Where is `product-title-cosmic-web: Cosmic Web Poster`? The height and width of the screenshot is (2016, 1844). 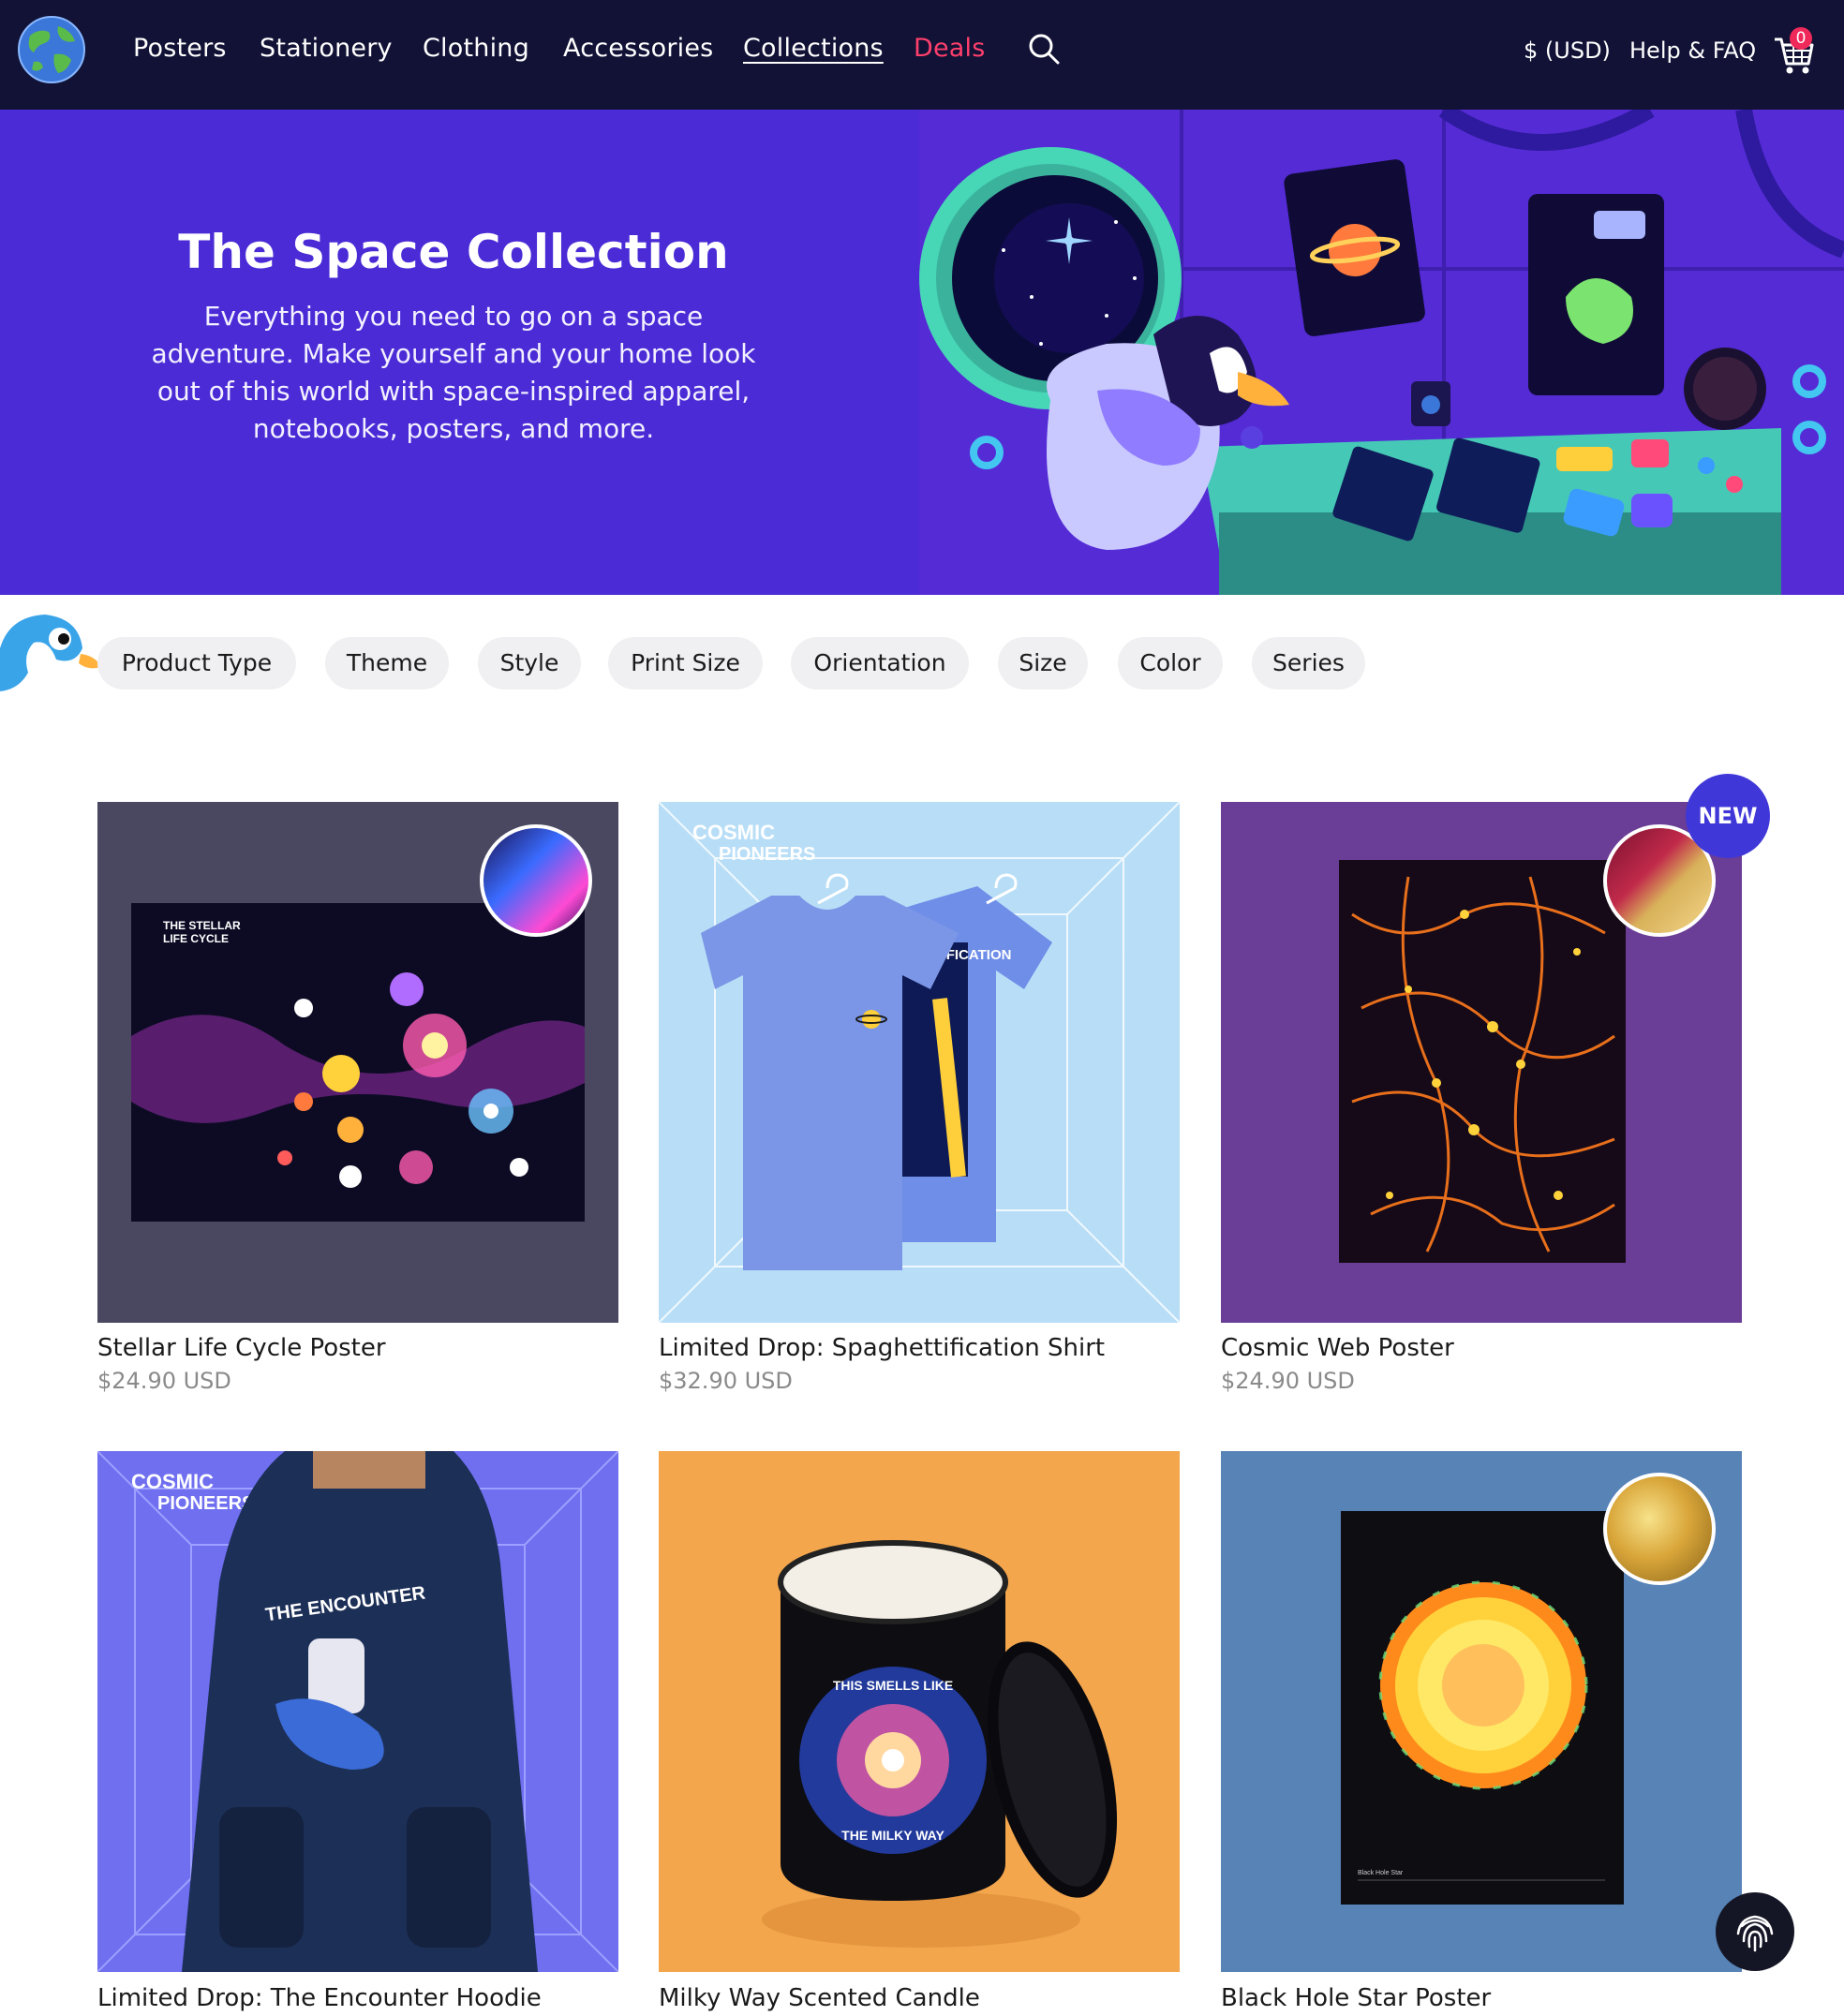
product-title-cosmic-web: Cosmic Web Poster is located at coordinates (1337, 1348).